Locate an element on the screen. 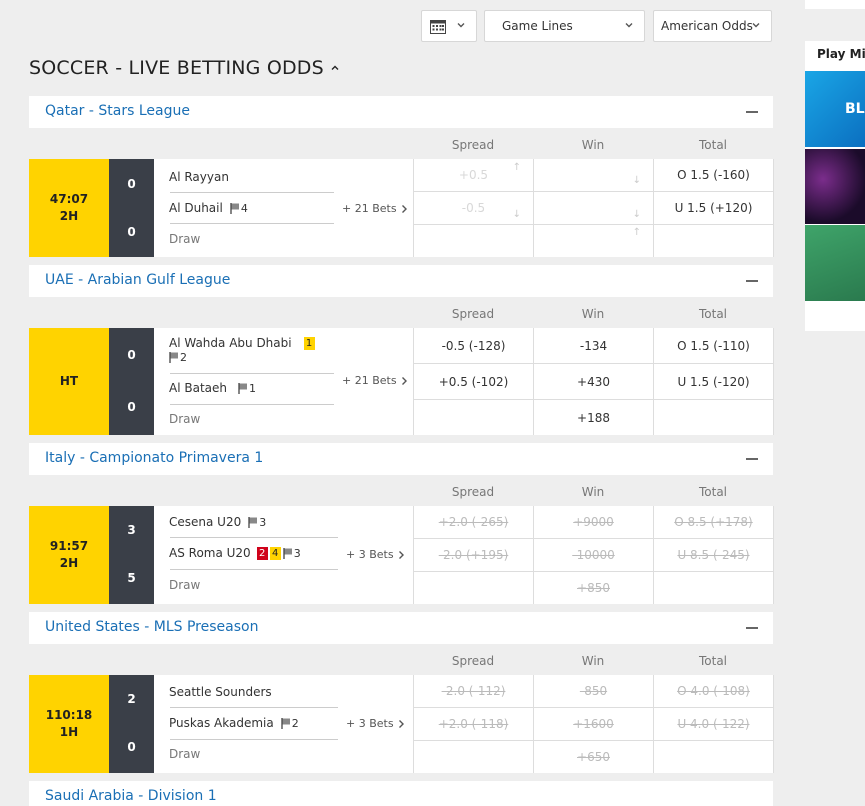 The height and width of the screenshot is (806, 865). odds-cell: -2.0 (+195) is located at coordinates (474, 555).